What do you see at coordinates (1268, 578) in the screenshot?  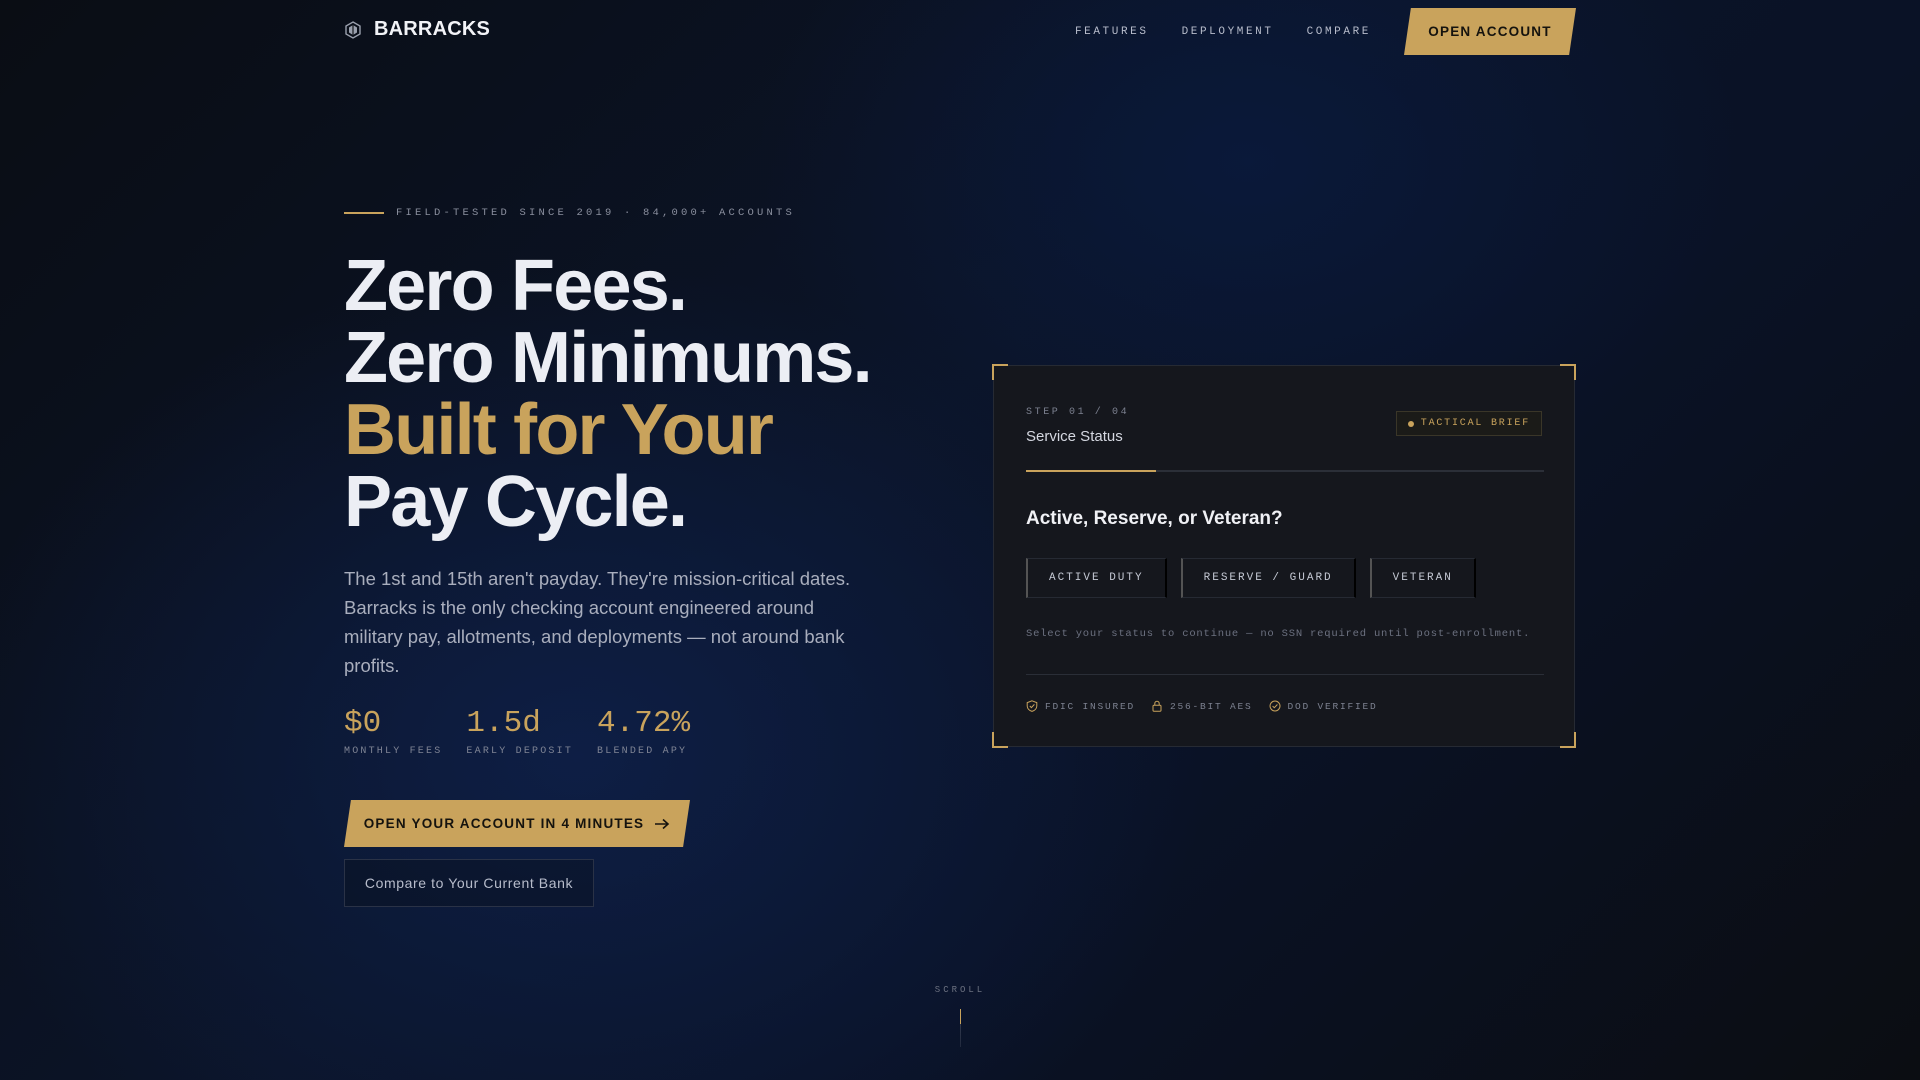 I see `option-reserve-guard: RESERVE / GUARD` at bounding box center [1268, 578].